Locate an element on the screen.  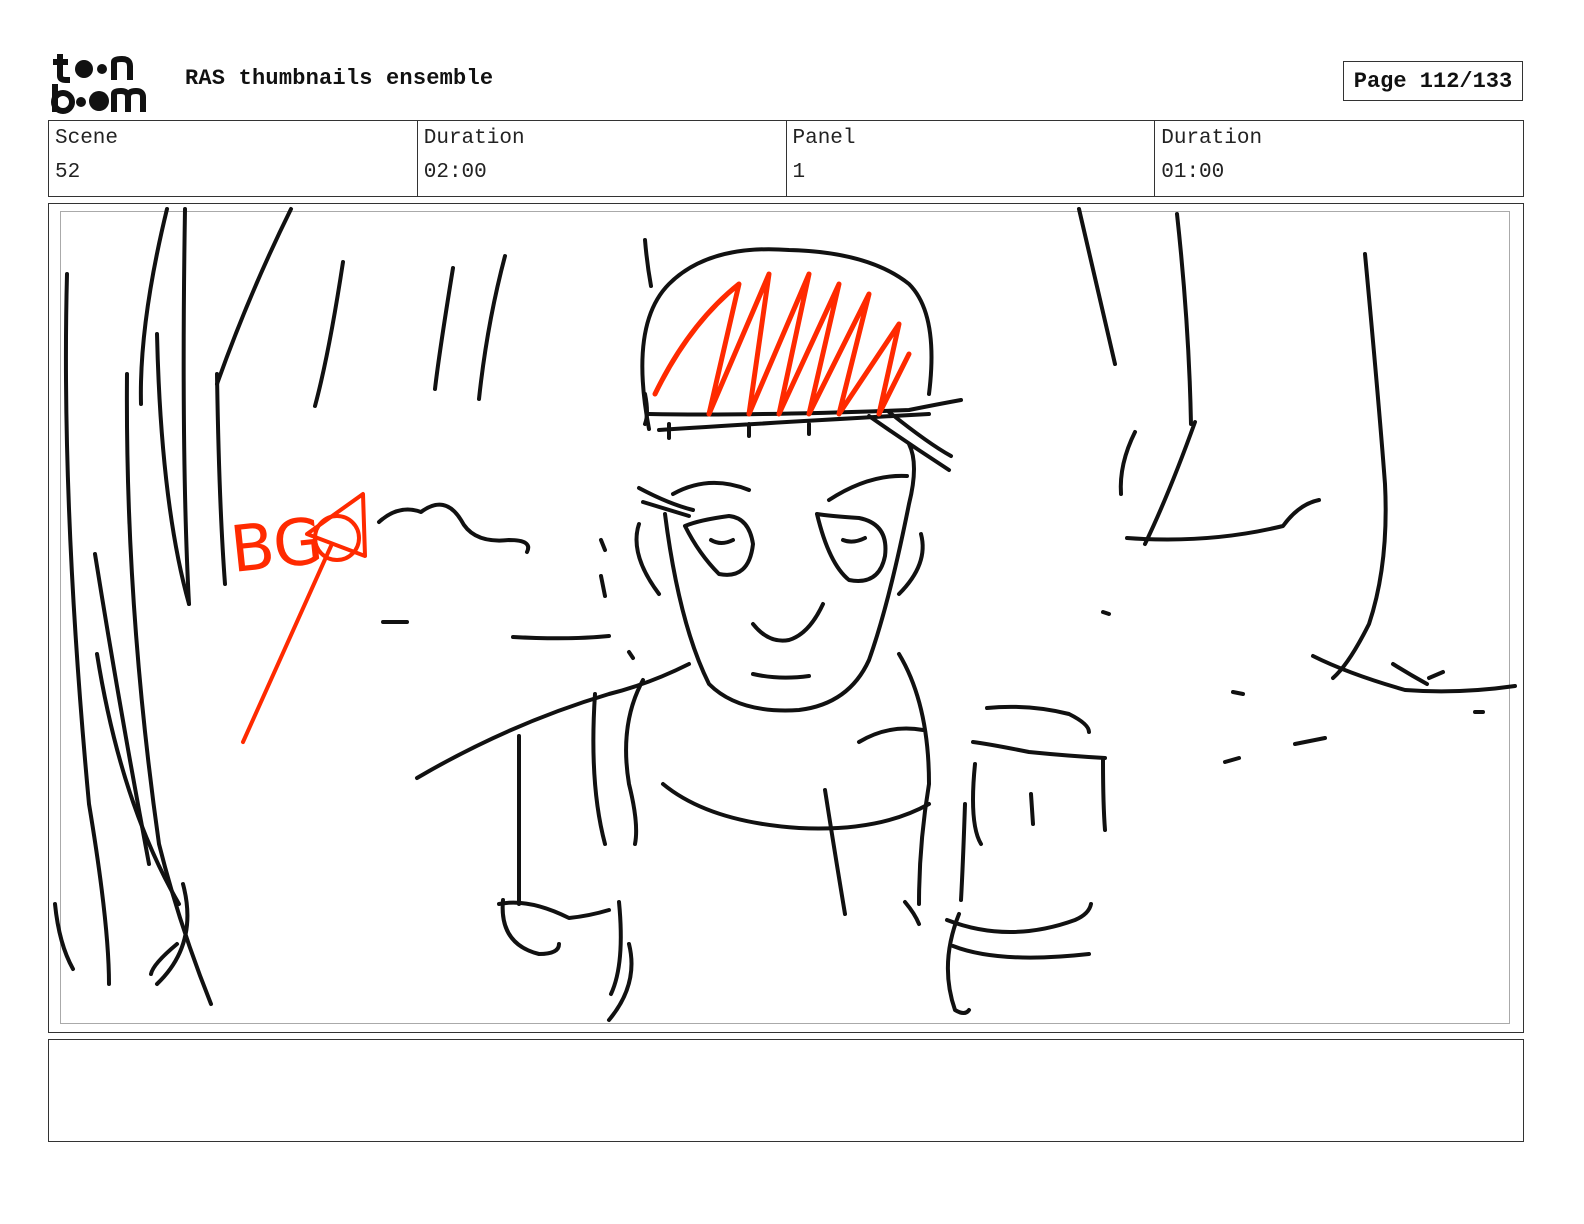
scene-value: 52 is located at coordinates (68, 172).